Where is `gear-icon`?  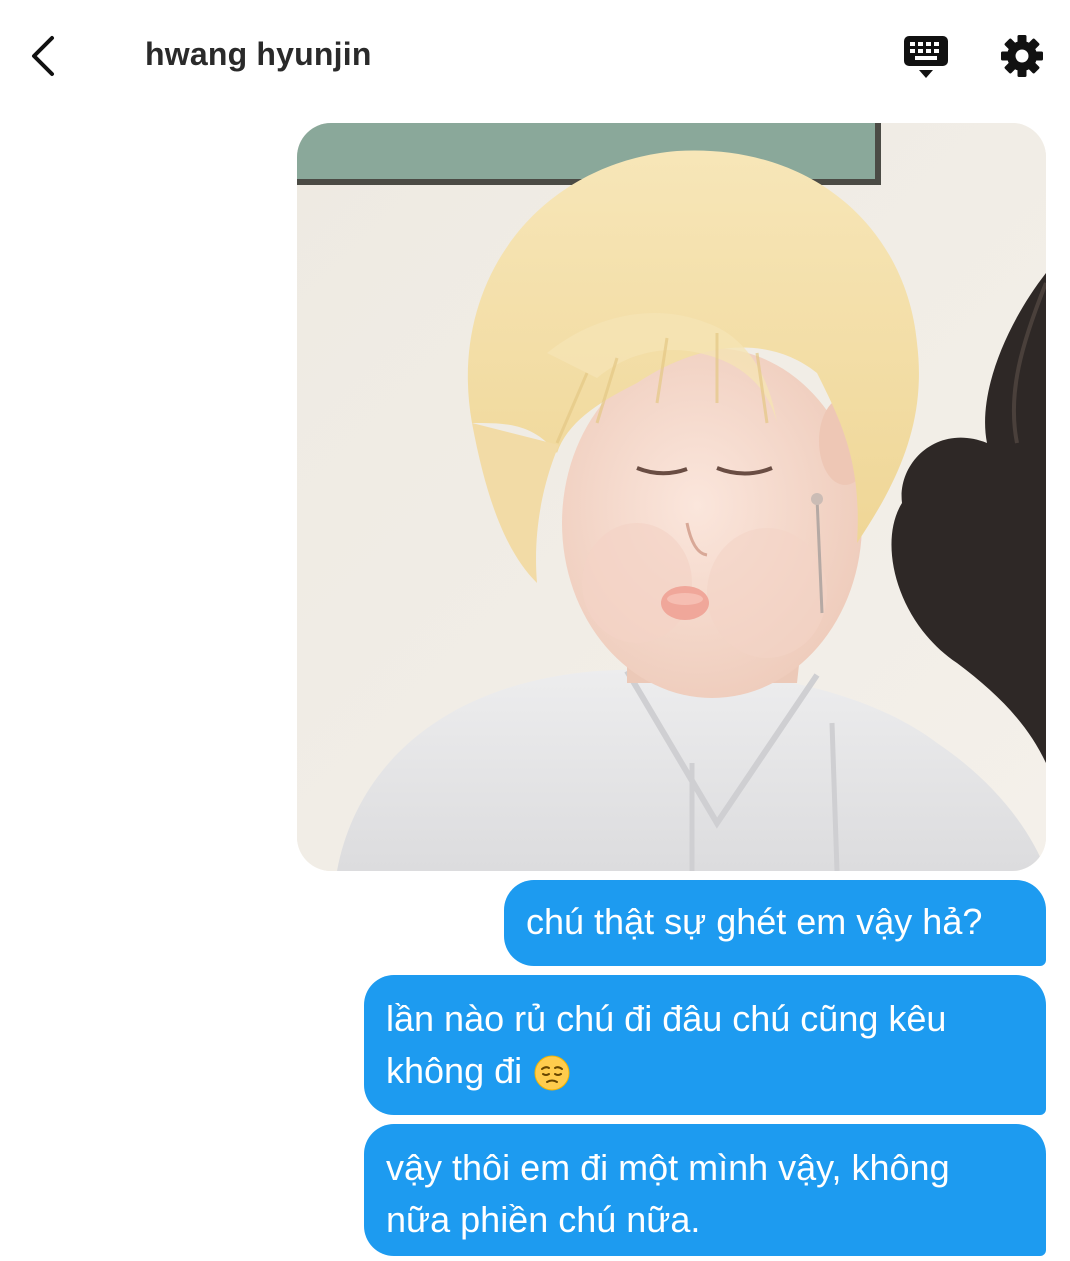 gear-icon is located at coordinates (1022, 56).